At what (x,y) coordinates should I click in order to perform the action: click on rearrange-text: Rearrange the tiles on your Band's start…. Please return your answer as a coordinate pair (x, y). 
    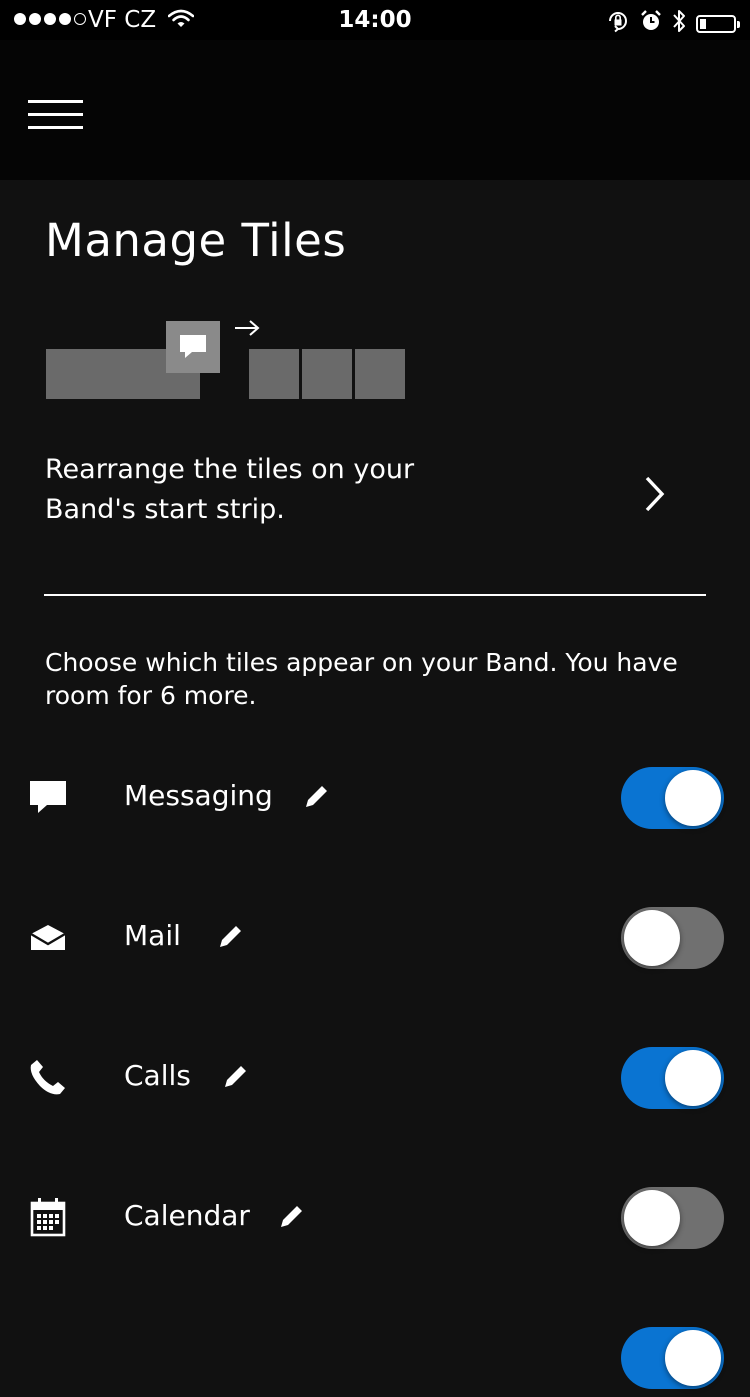
    Looking at the image, I should click on (230, 489).